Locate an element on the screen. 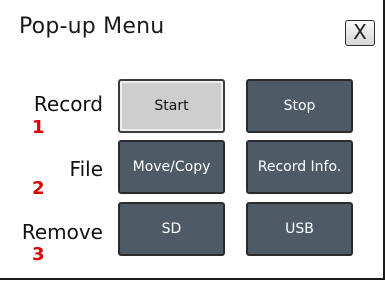 This screenshot has height=282, width=385. move-copy-button: Move/Copy is located at coordinates (171, 167).